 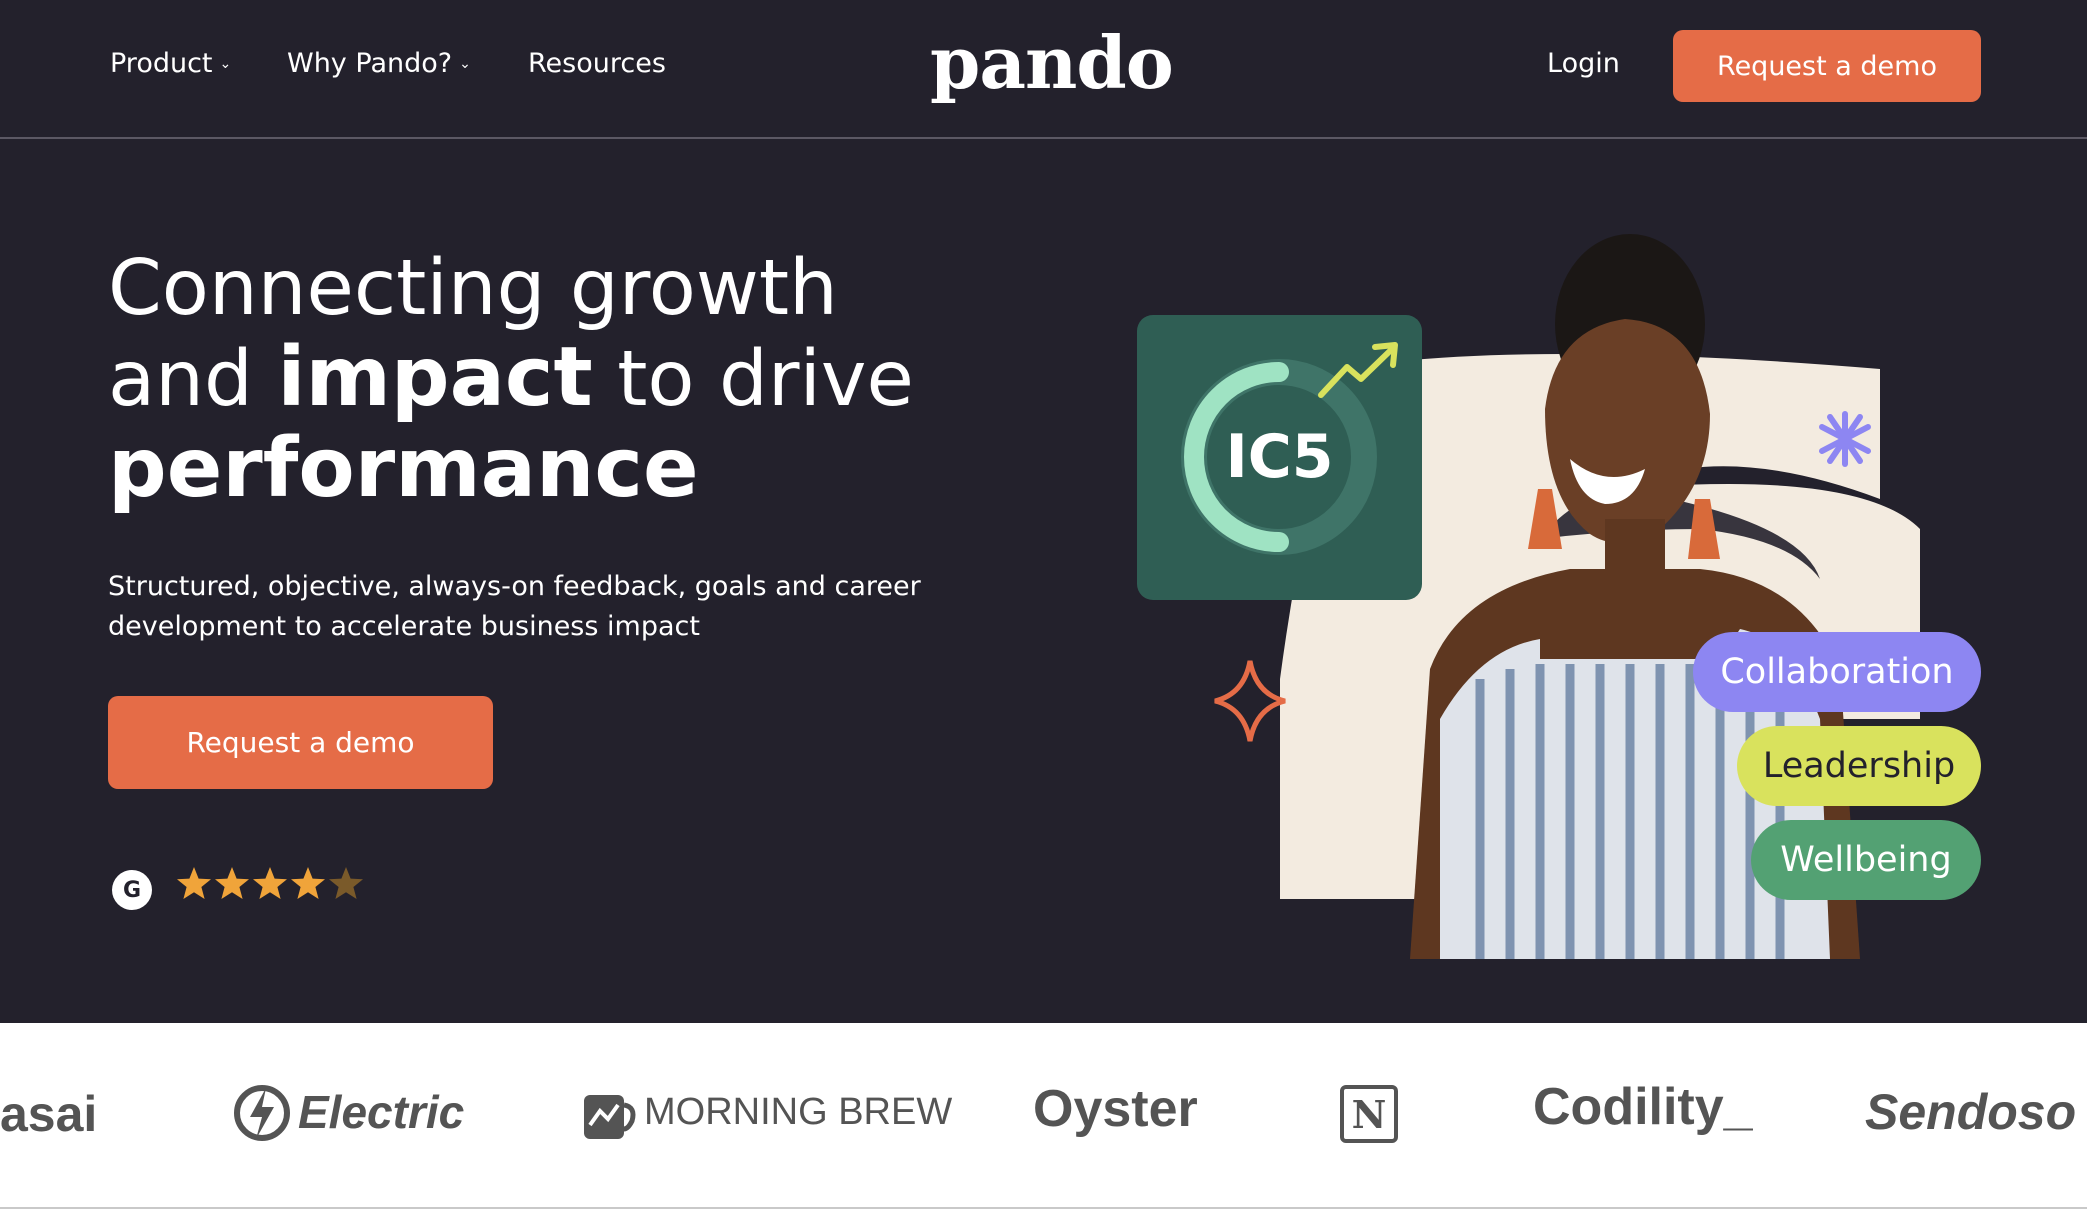 I want to click on rating-stars, so click(x=270, y=883).